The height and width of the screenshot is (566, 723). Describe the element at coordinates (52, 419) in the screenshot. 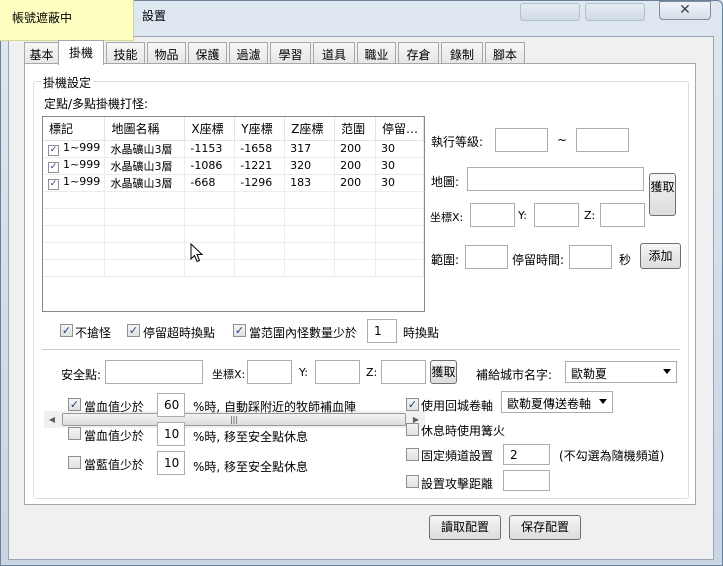

I see `scroll-left-icon: ◀` at that location.